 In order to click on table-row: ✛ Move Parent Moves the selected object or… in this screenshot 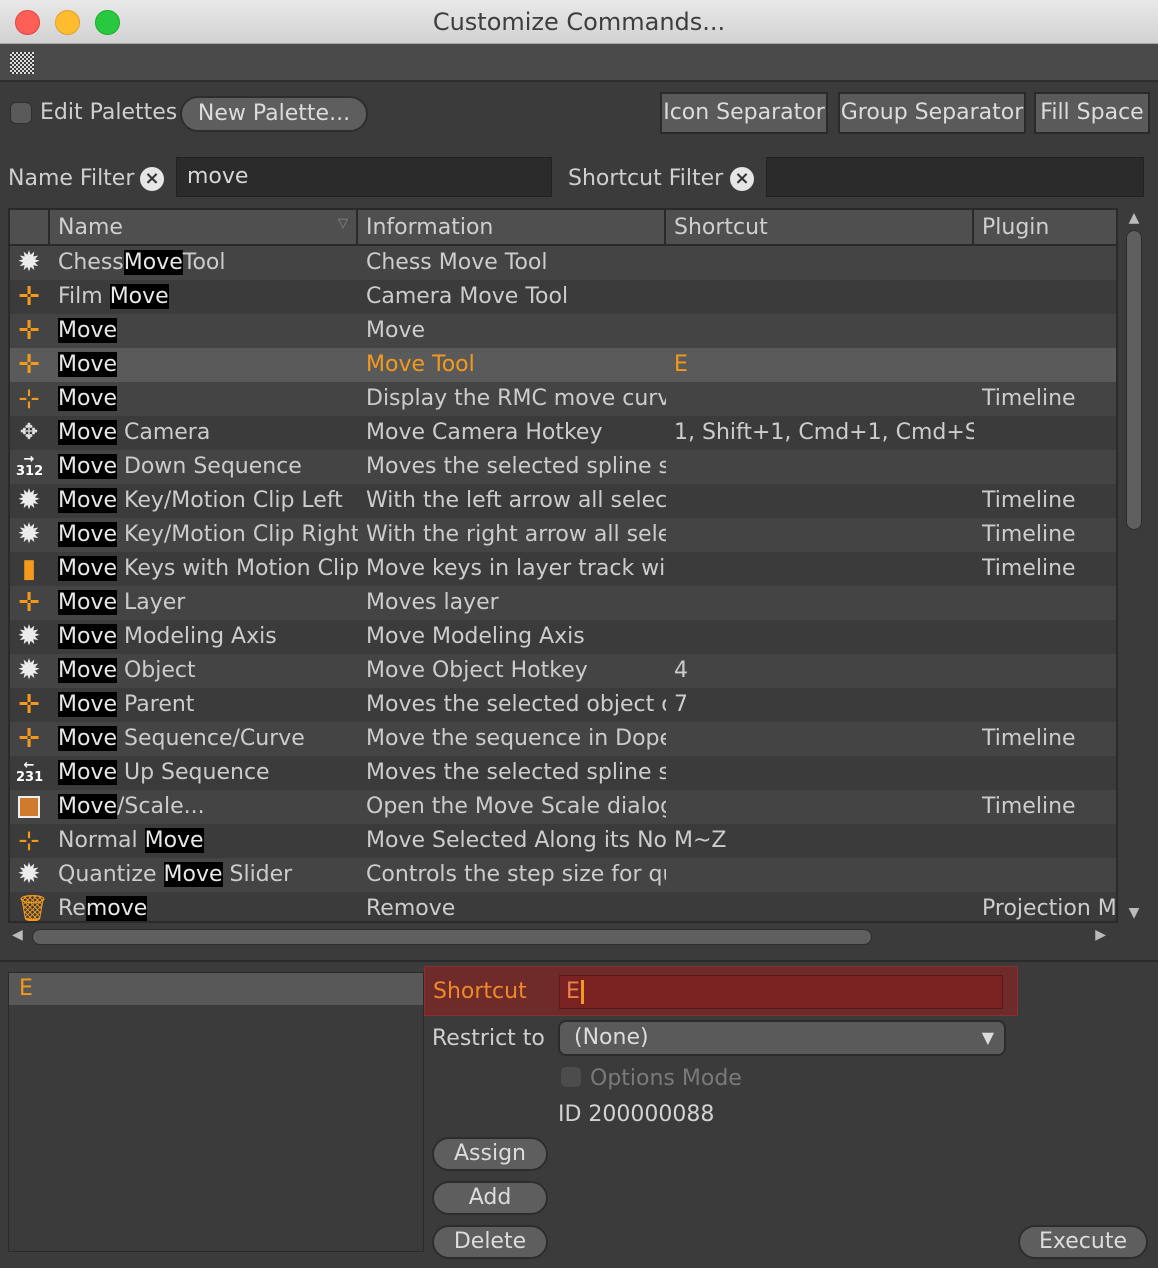, I will do `click(563, 705)`.